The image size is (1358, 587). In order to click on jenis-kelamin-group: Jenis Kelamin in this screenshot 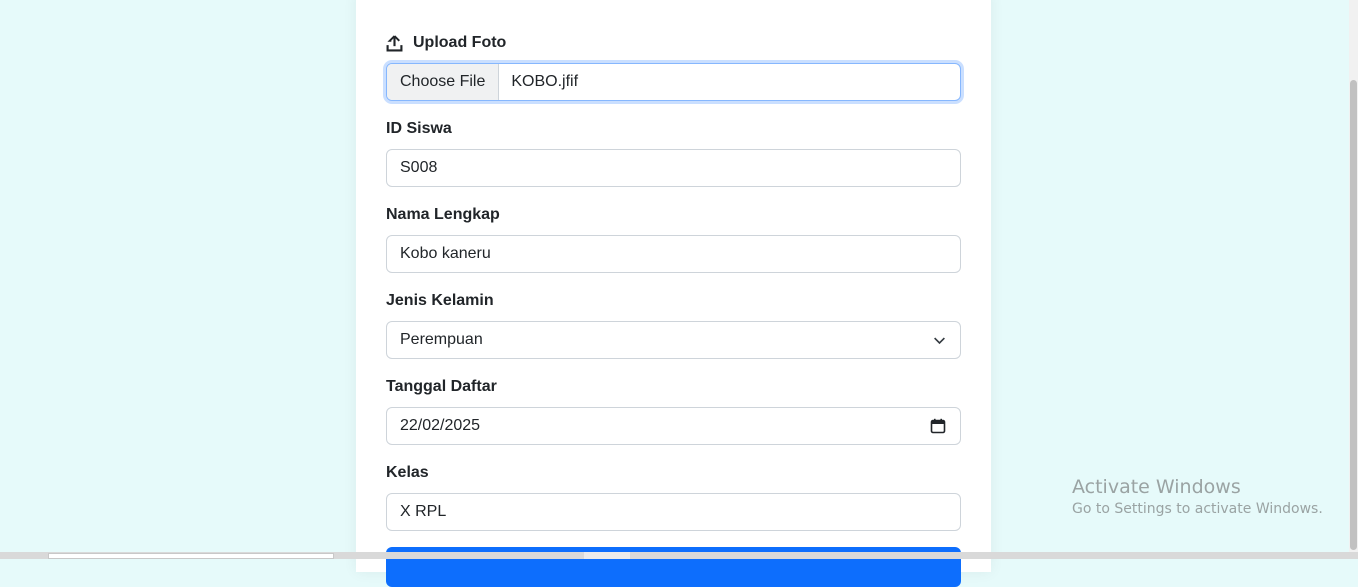, I will do `click(673, 301)`.